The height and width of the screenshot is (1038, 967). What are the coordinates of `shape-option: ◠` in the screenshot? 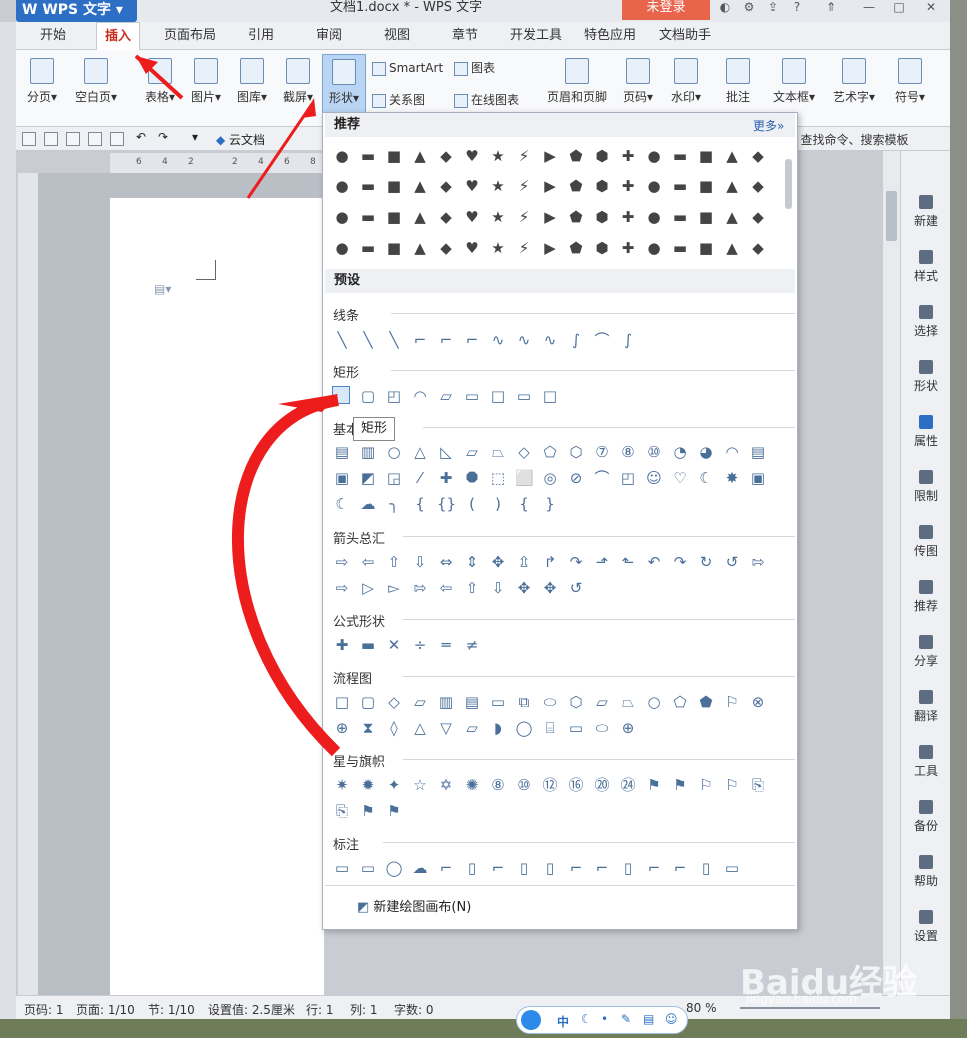 It's located at (732, 452).